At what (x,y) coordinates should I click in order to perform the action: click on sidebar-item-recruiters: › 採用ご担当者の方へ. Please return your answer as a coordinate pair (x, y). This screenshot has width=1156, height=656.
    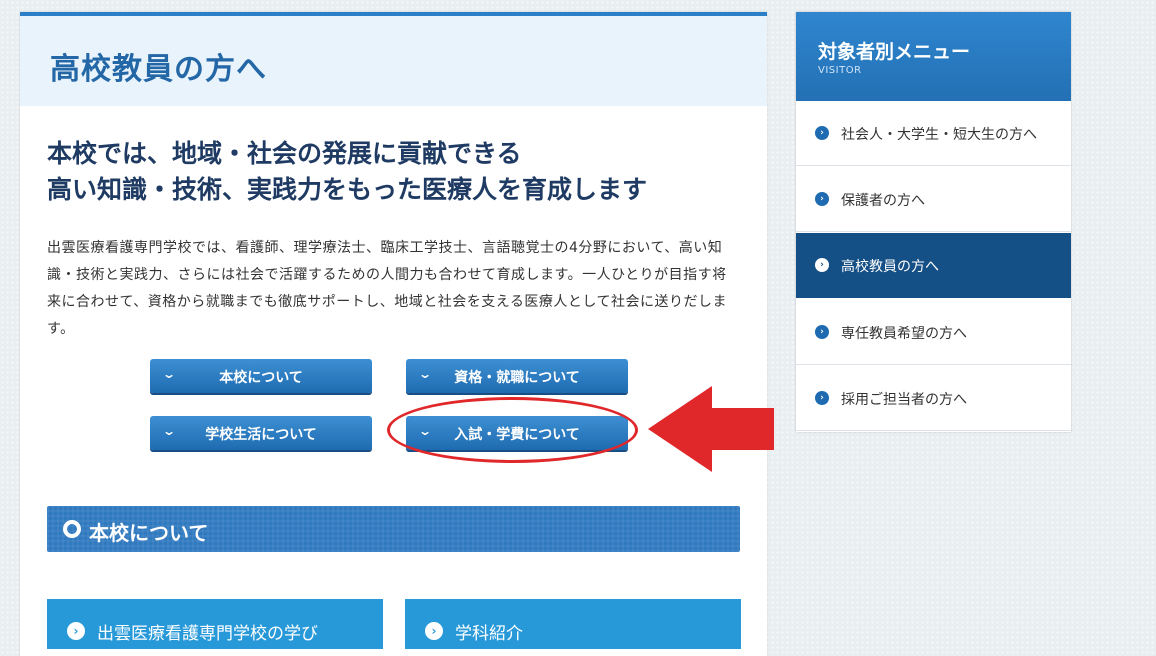
    Looking at the image, I should click on (933, 398).